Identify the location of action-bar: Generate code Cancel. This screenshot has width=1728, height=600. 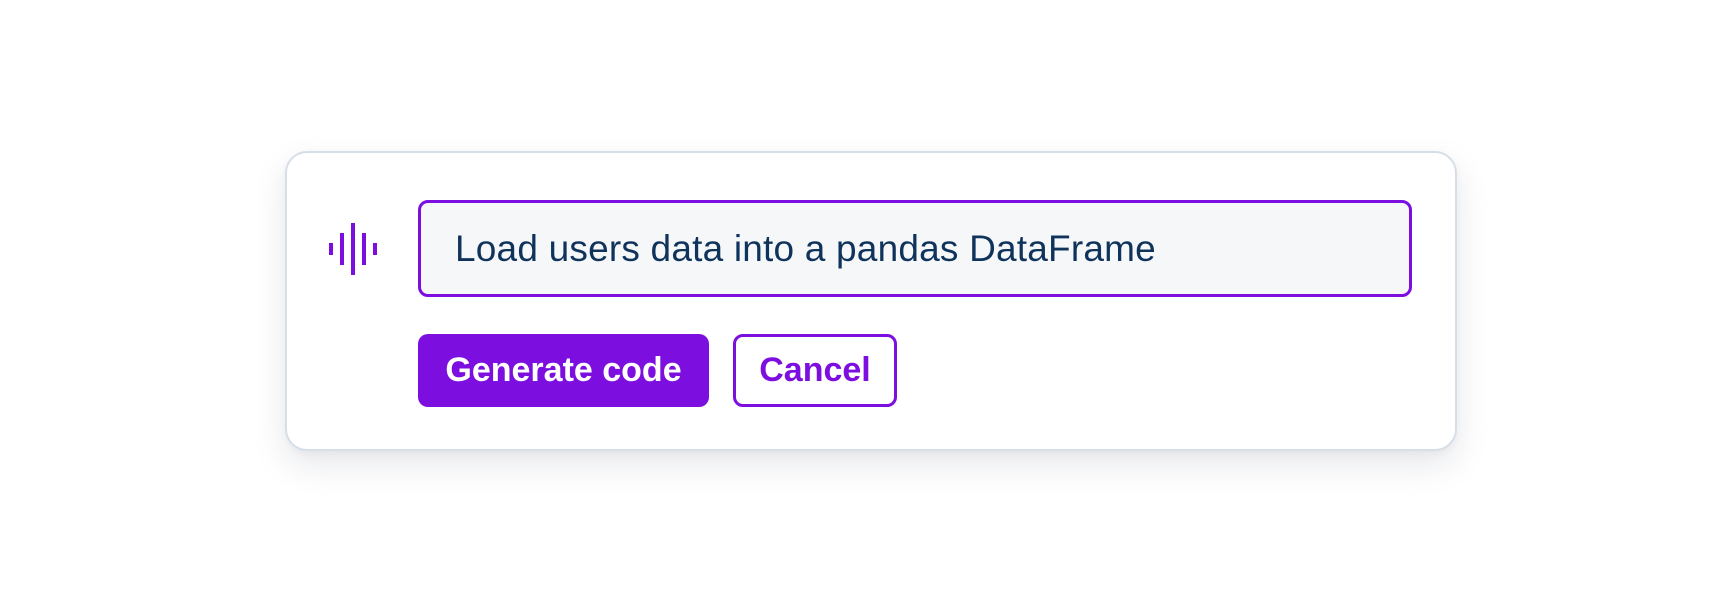
(657, 370).